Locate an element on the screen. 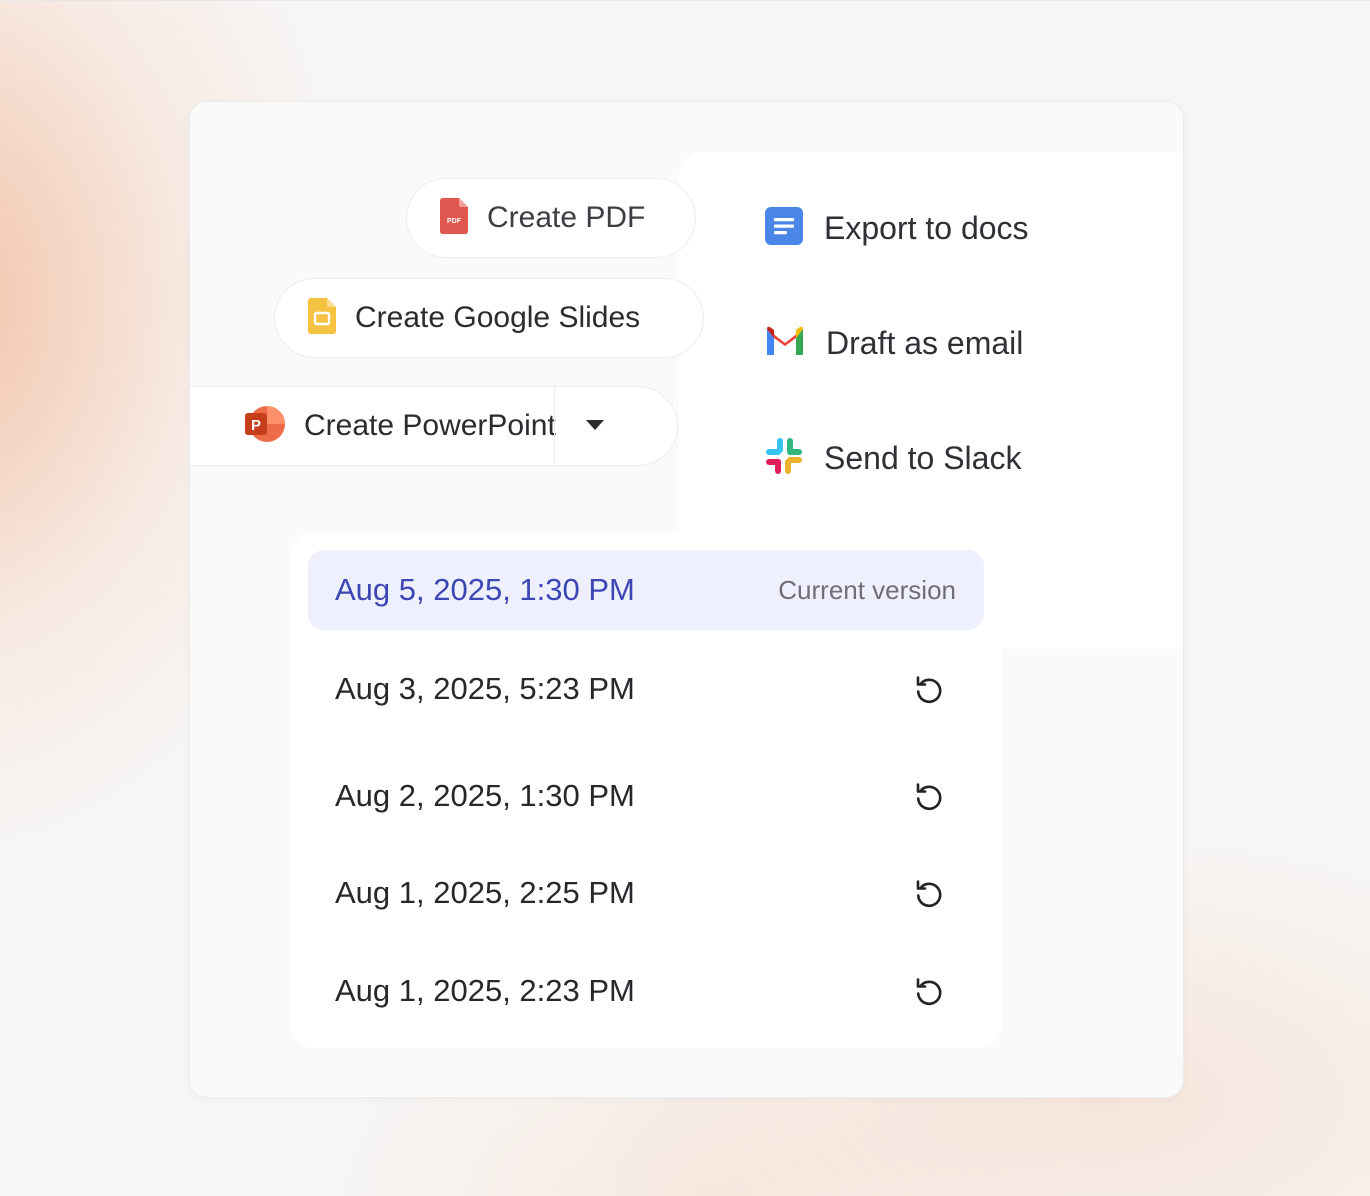 The image size is (1370, 1196). pdf-icon-text: PDF is located at coordinates (454, 221).